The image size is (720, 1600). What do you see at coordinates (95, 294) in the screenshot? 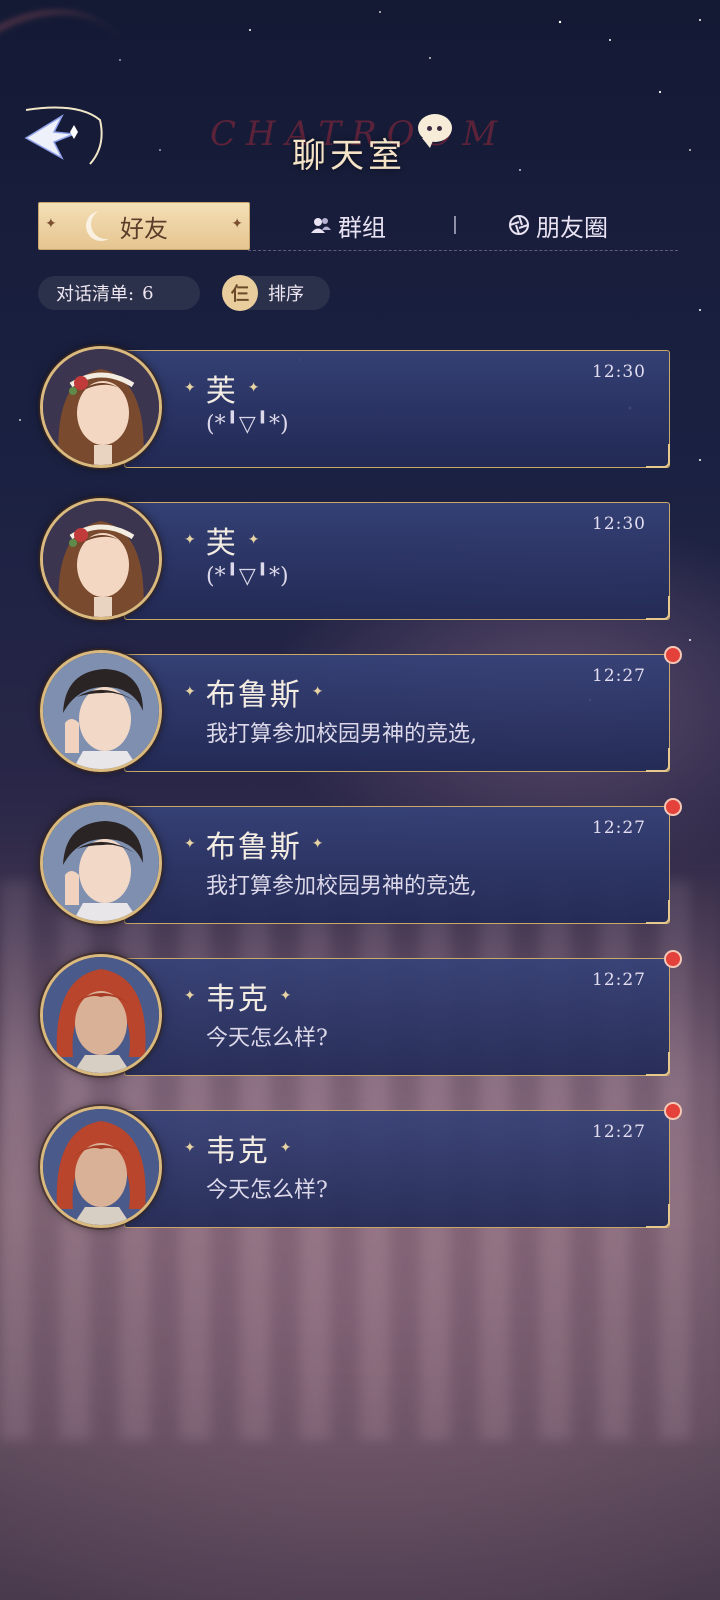
I see `count-label: 对话清单:` at bounding box center [95, 294].